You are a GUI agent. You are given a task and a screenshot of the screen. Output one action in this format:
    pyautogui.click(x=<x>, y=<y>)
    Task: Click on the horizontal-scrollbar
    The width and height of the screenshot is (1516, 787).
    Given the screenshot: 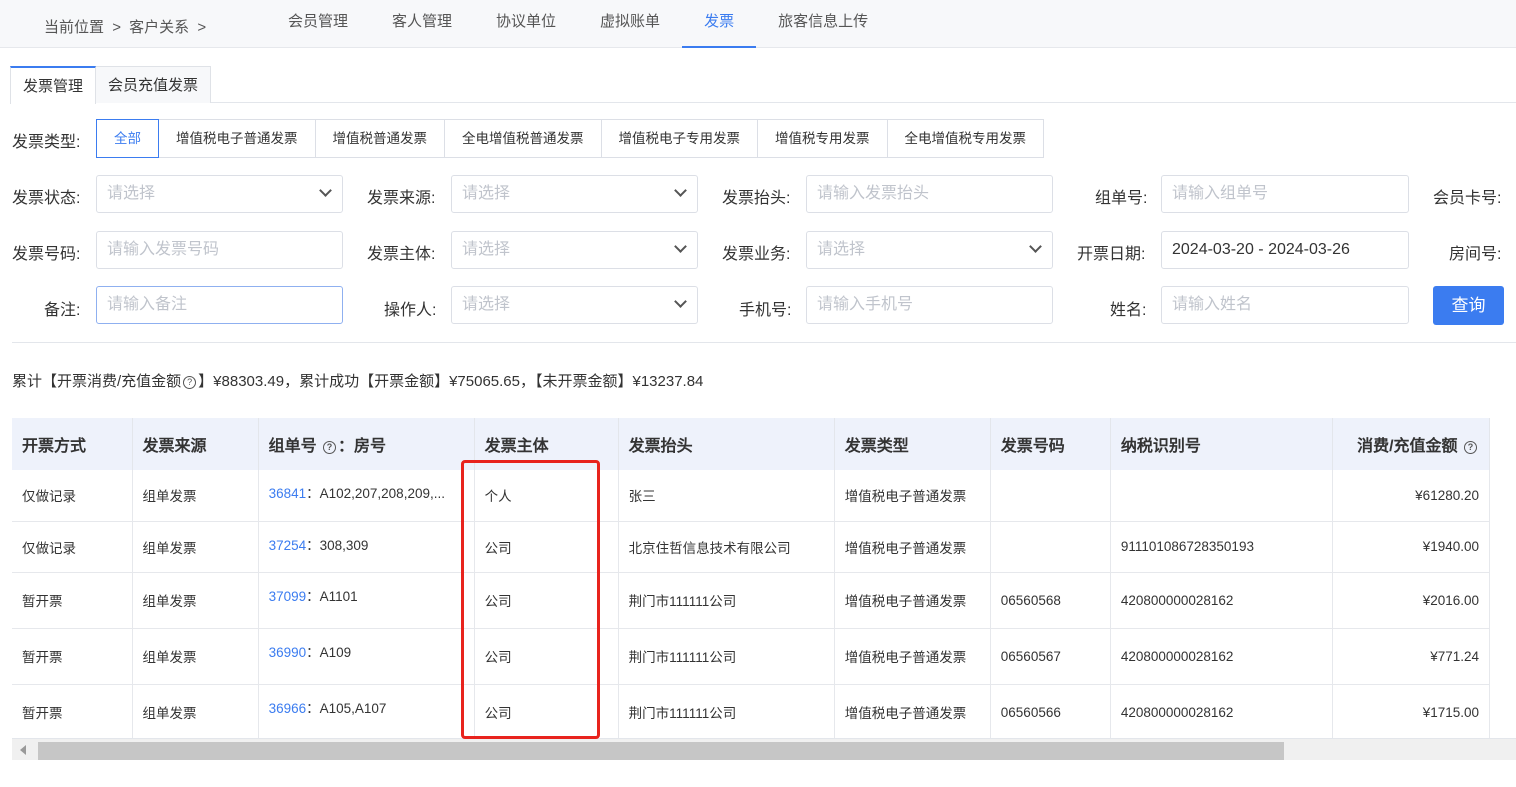 What is the action you would take?
    pyautogui.click(x=764, y=749)
    